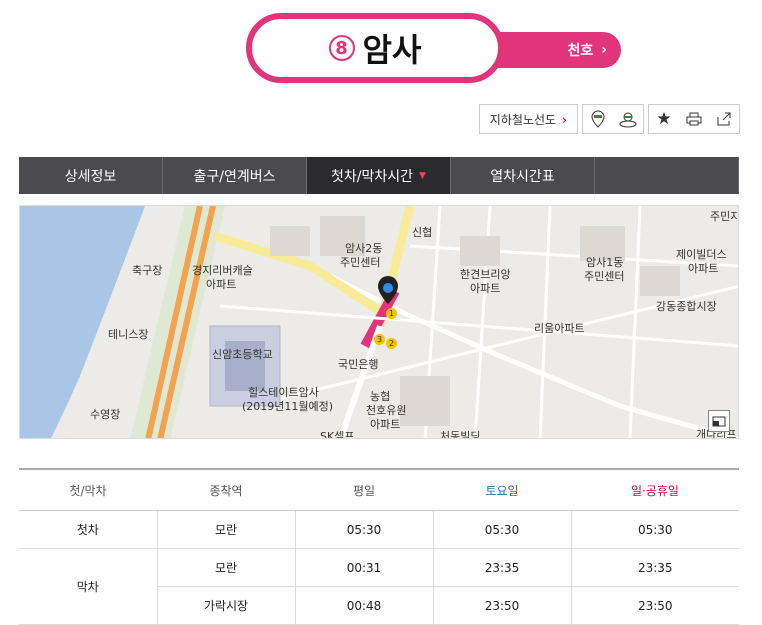  What do you see at coordinates (88, 489) in the screenshot?
I see `col-header-type: 첫/막차` at bounding box center [88, 489].